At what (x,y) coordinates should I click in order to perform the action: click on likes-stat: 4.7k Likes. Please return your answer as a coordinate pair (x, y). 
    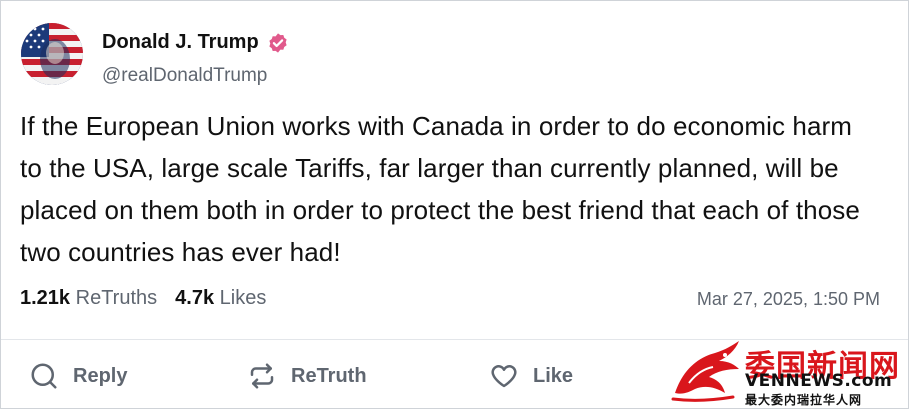
    Looking at the image, I should click on (220, 298).